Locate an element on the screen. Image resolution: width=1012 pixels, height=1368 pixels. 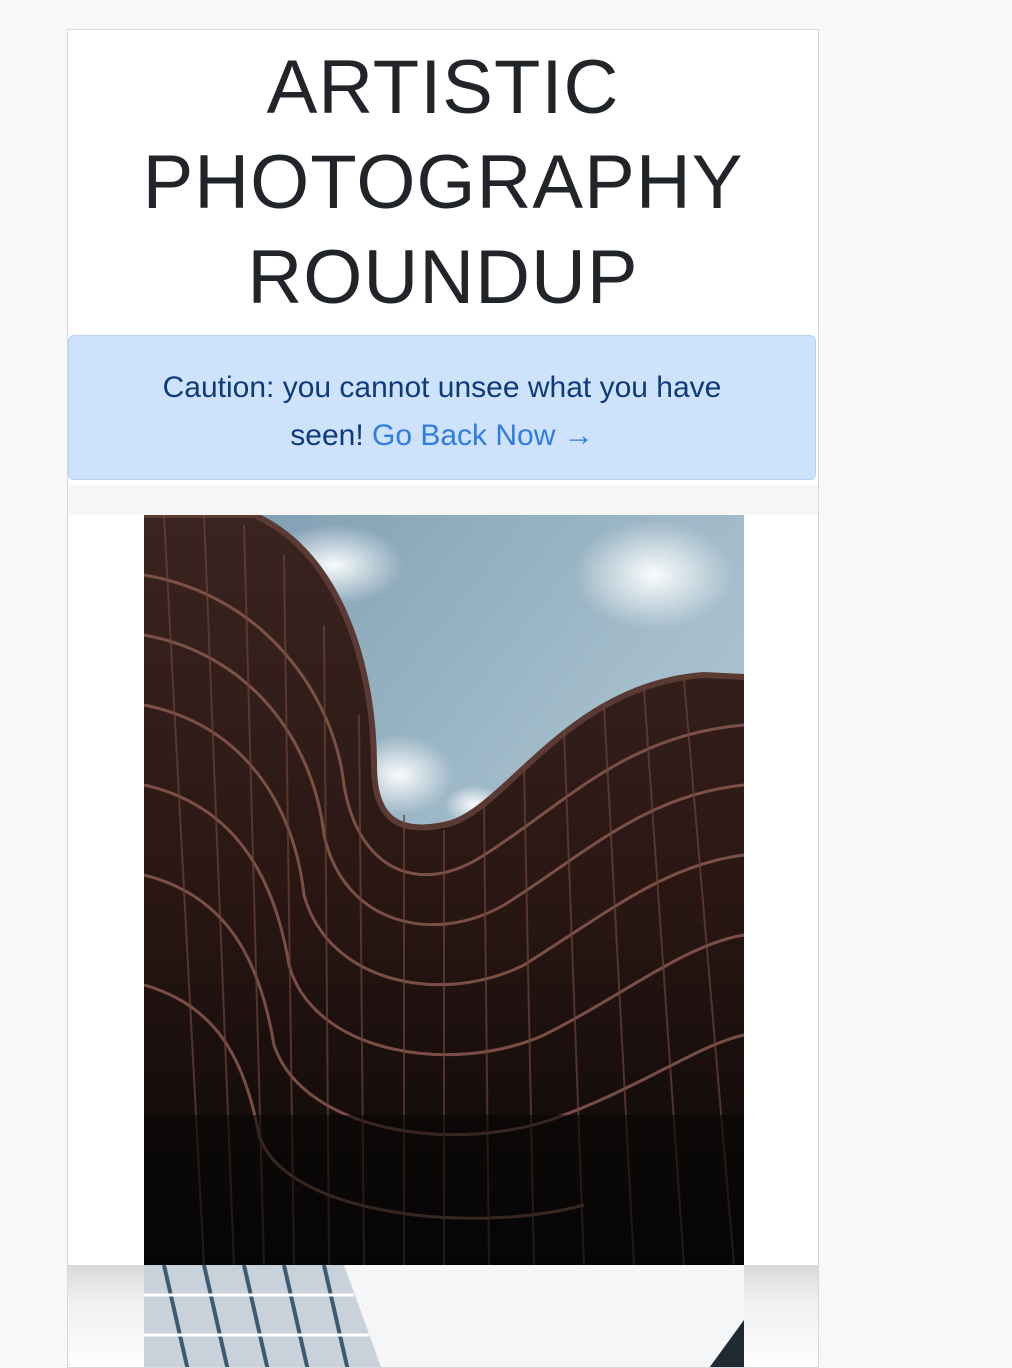
building-photo is located at coordinates (444, 1316).